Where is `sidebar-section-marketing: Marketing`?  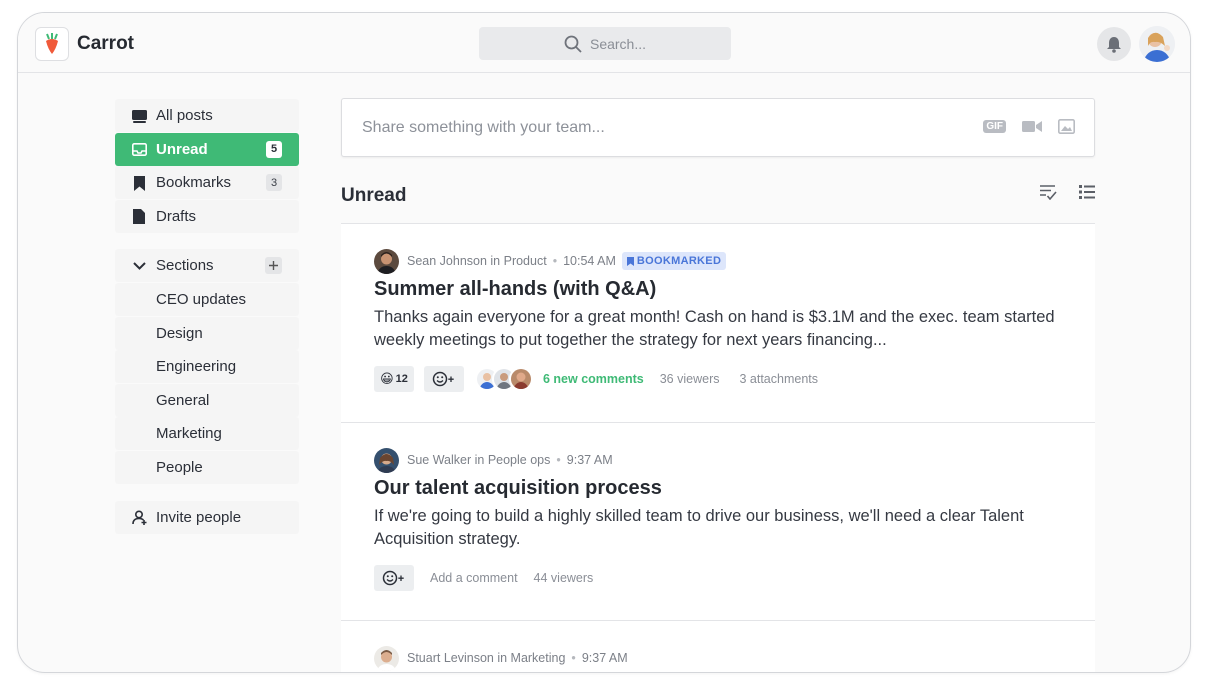 sidebar-section-marketing: Marketing is located at coordinates (207, 434).